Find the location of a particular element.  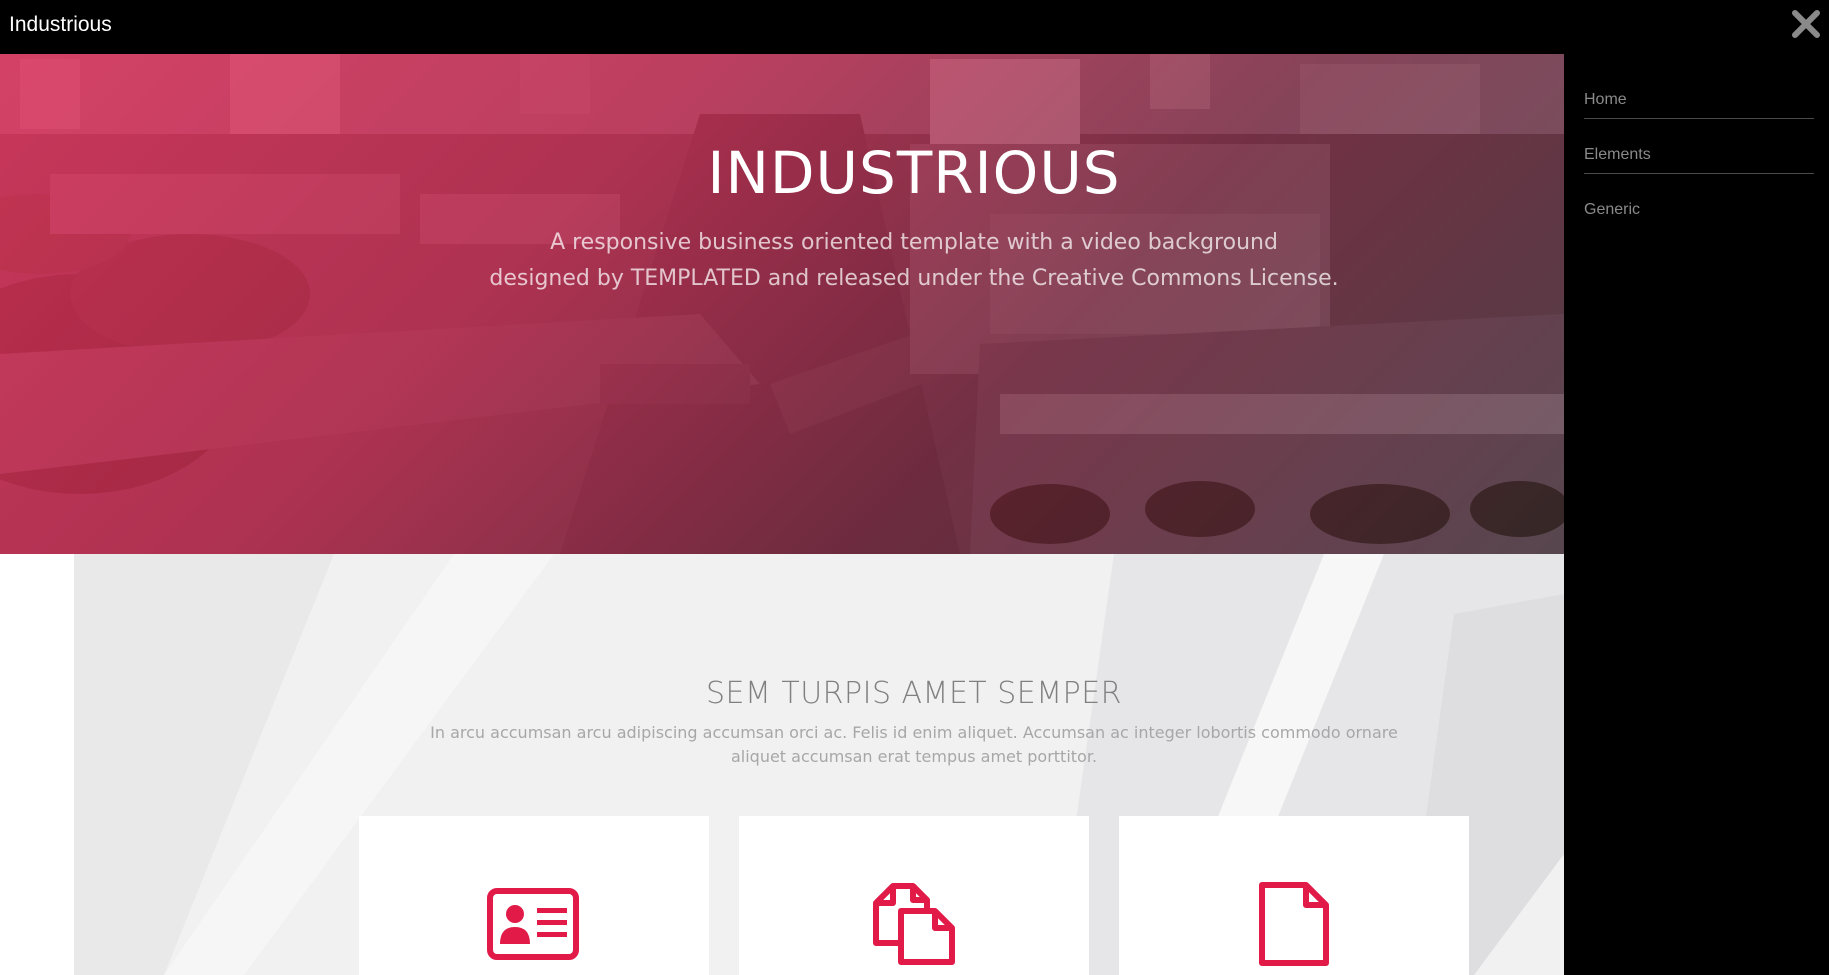

nav-item-label: Home is located at coordinates (1605, 99).